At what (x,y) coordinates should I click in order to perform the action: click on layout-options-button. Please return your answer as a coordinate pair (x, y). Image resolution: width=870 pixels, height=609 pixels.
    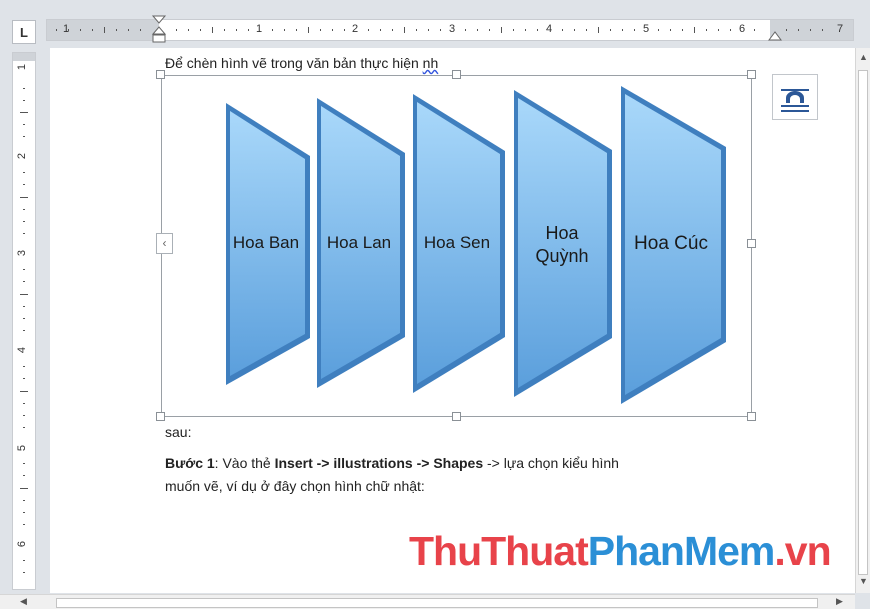
    Looking at the image, I should click on (795, 97).